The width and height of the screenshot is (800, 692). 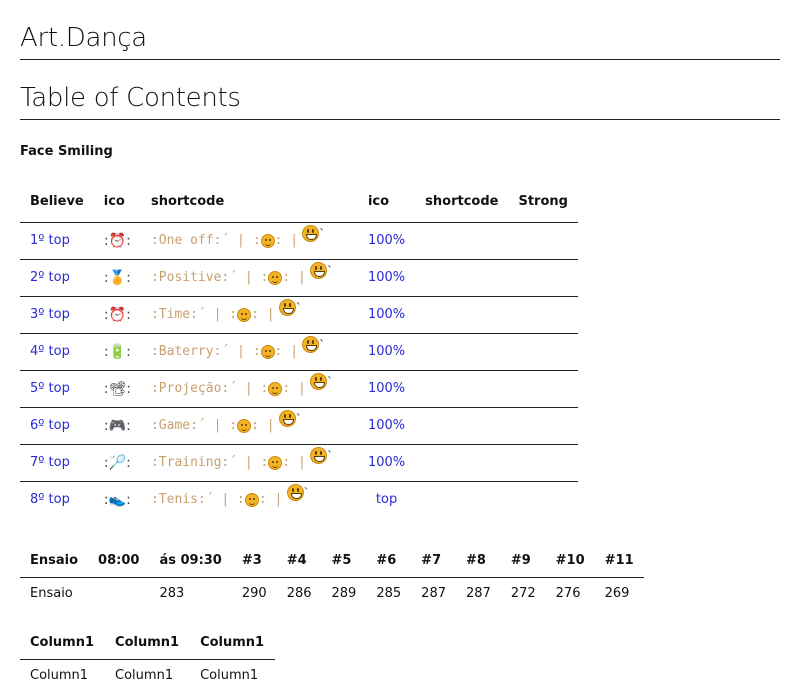 What do you see at coordinates (523, 594) in the screenshot?
I see `table-cell: 272` at bounding box center [523, 594].